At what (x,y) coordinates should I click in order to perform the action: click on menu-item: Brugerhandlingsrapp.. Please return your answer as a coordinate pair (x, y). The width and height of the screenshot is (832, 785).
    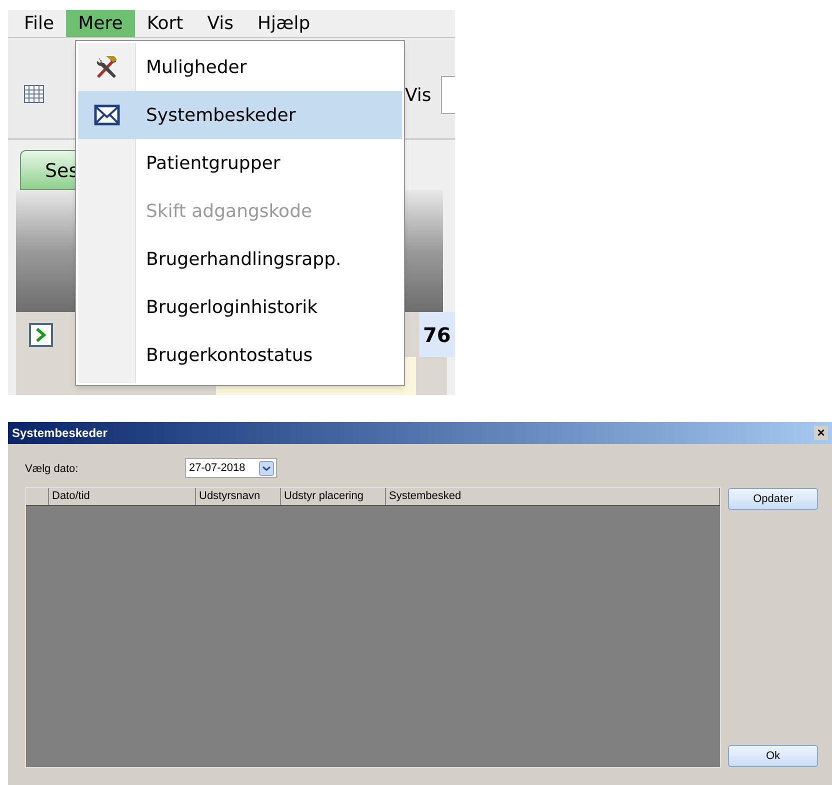
    Looking at the image, I should click on (240, 259).